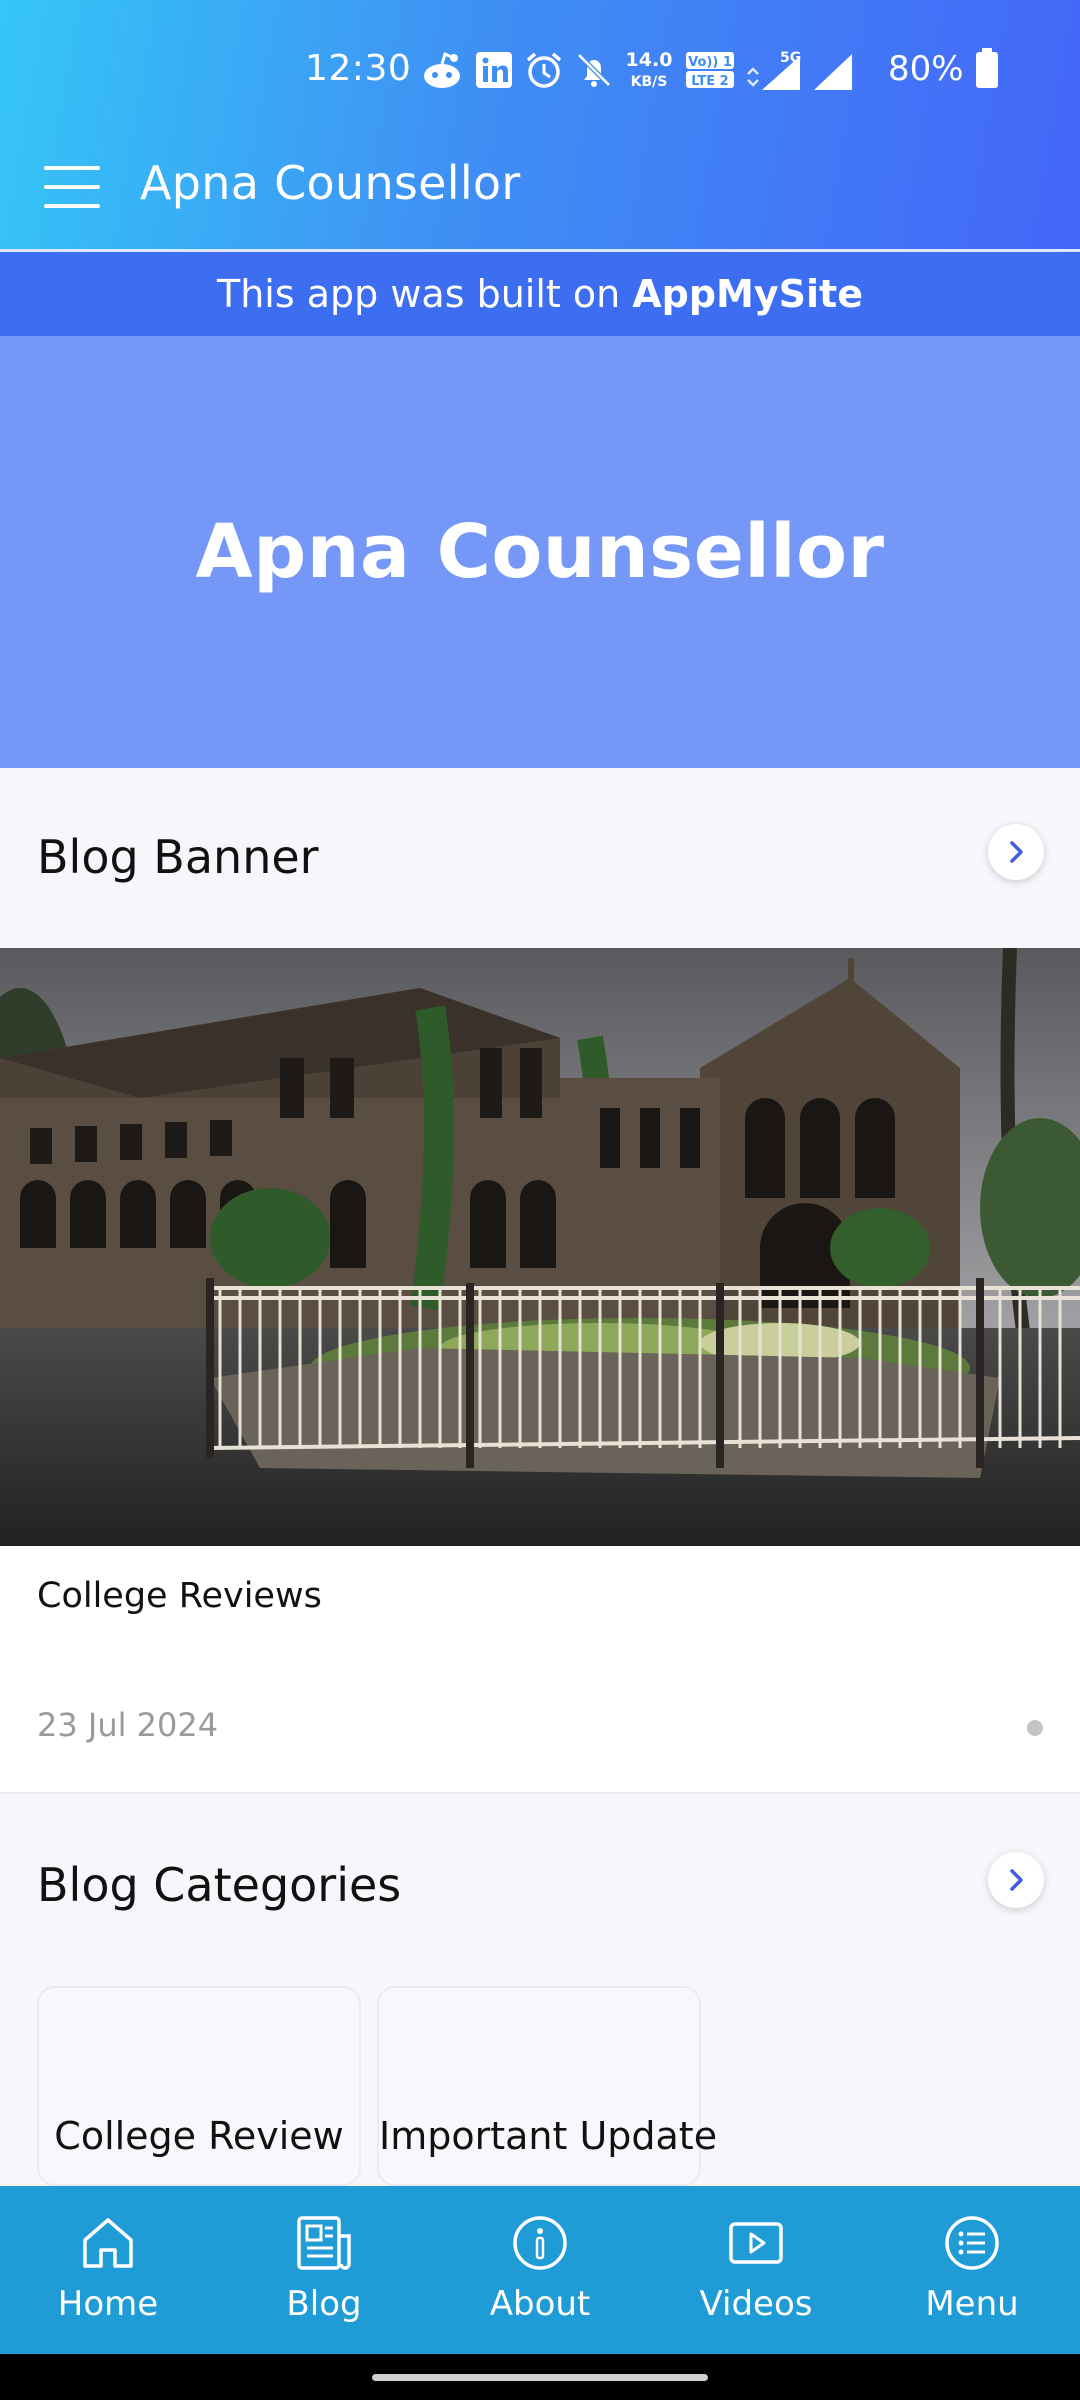 The height and width of the screenshot is (2400, 1080). What do you see at coordinates (756, 2243) in the screenshot?
I see `video-icon` at bounding box center [756, 2243].